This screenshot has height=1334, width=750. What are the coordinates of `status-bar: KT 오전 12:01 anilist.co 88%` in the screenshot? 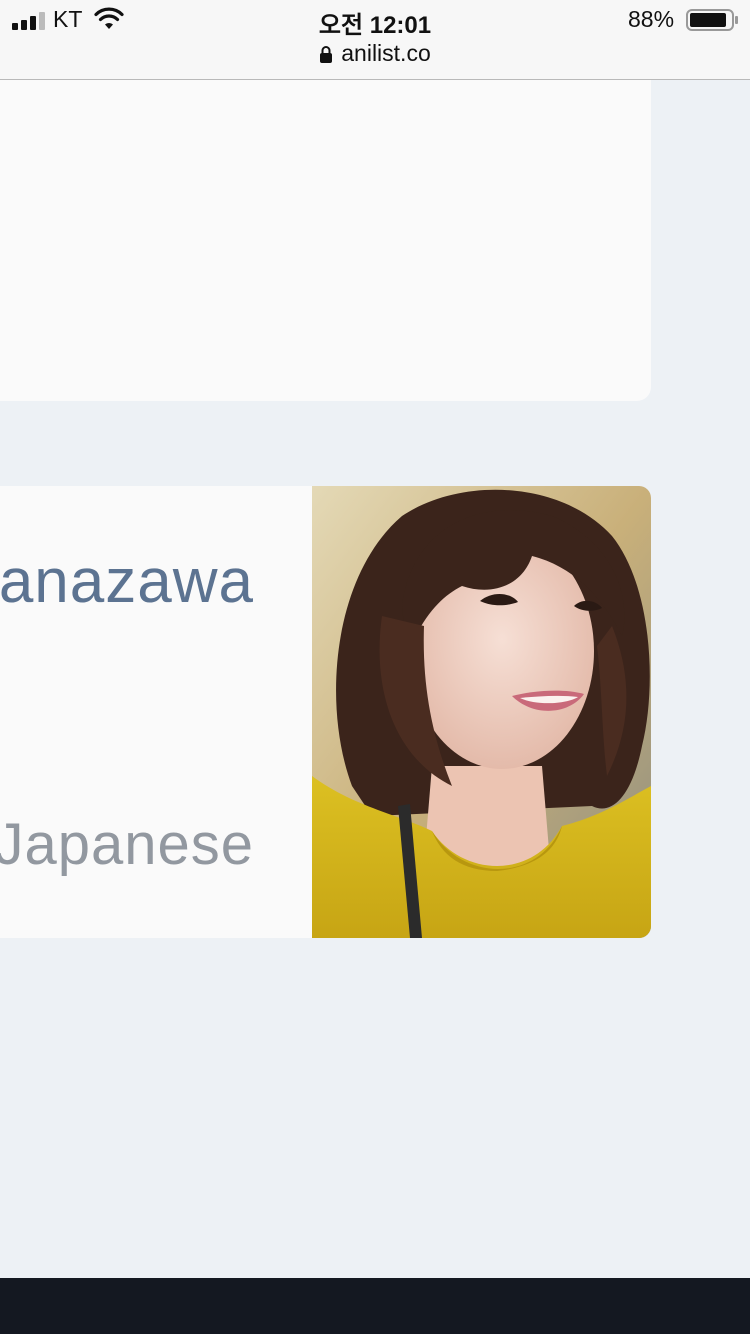 It's located at (375, 40).